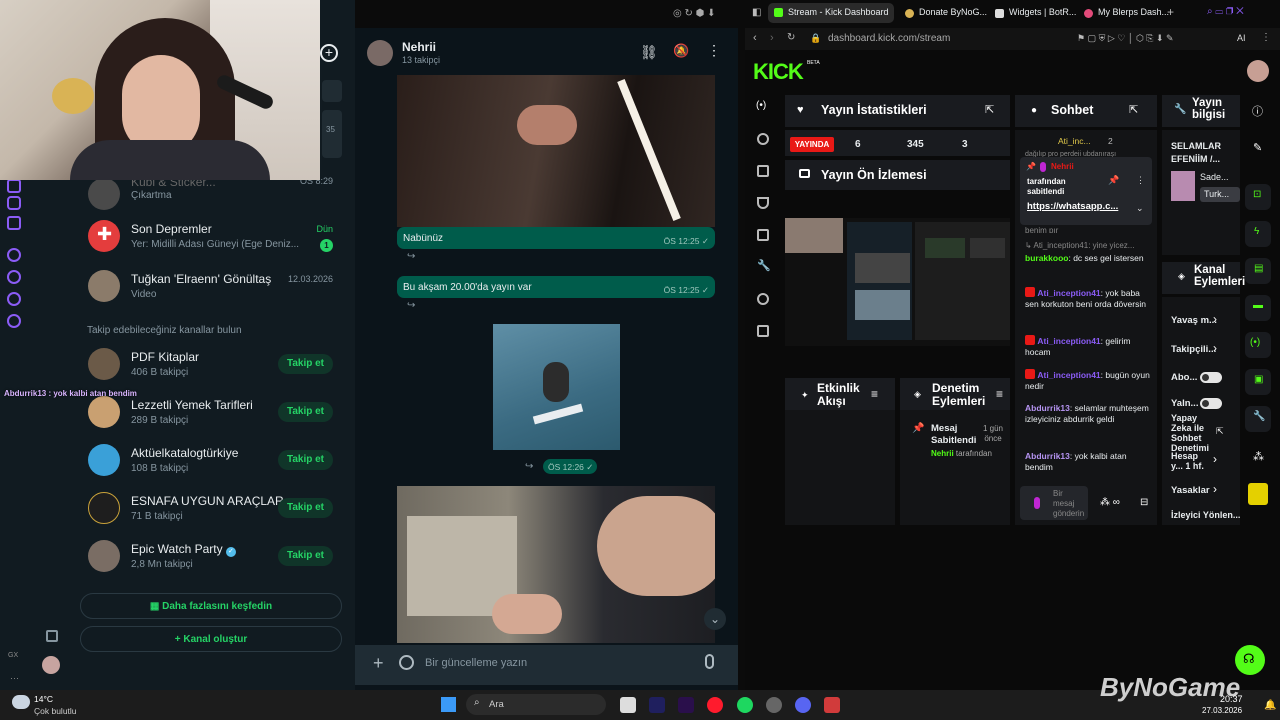  What do you see at coordinates (1258, 494) in the screenshot?
I see `extension-icon` at bounding box center [1258, 494].